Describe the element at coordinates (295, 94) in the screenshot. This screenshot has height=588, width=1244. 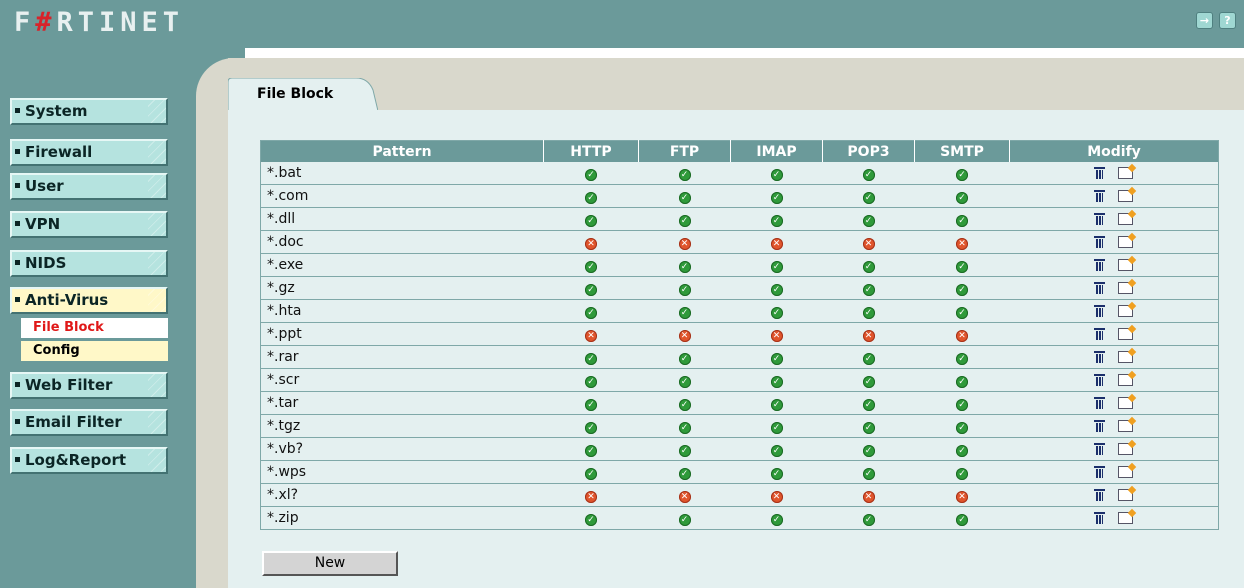
I see `tab-file-block: File Block` at that location.